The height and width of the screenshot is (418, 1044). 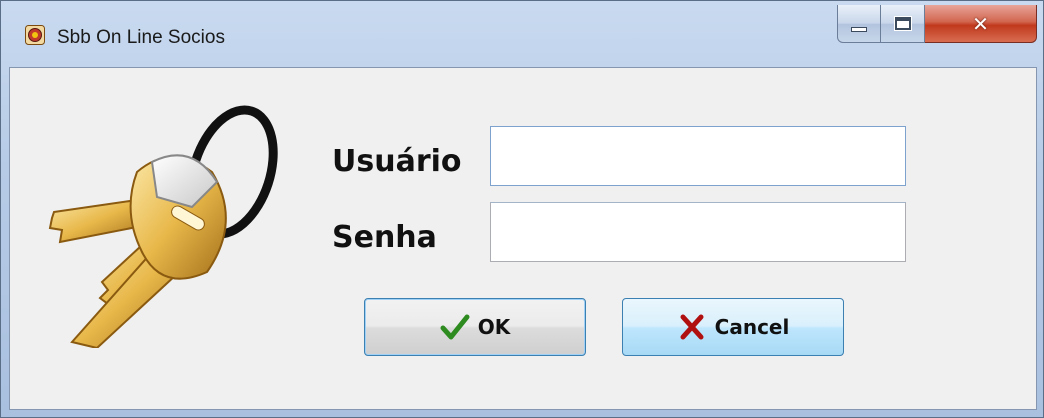 I want to click on checkmark-icon, so click(x=455, y=327).